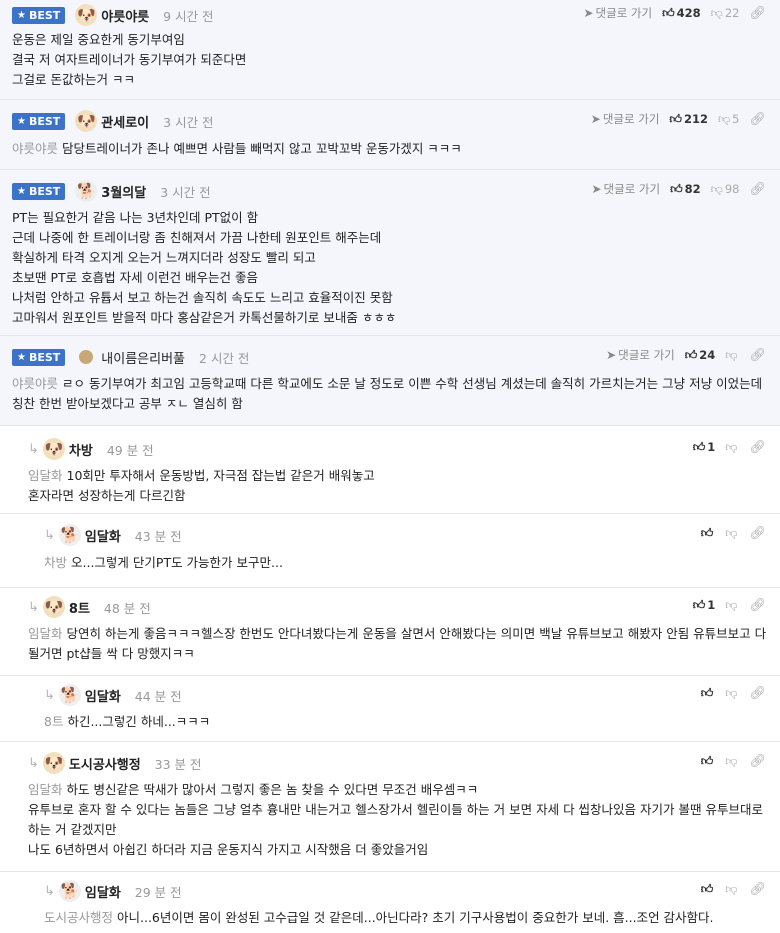 This screenshot has width=780, height=933. I want to click on nickname: 내이름은리버풀, so click(143, 357).